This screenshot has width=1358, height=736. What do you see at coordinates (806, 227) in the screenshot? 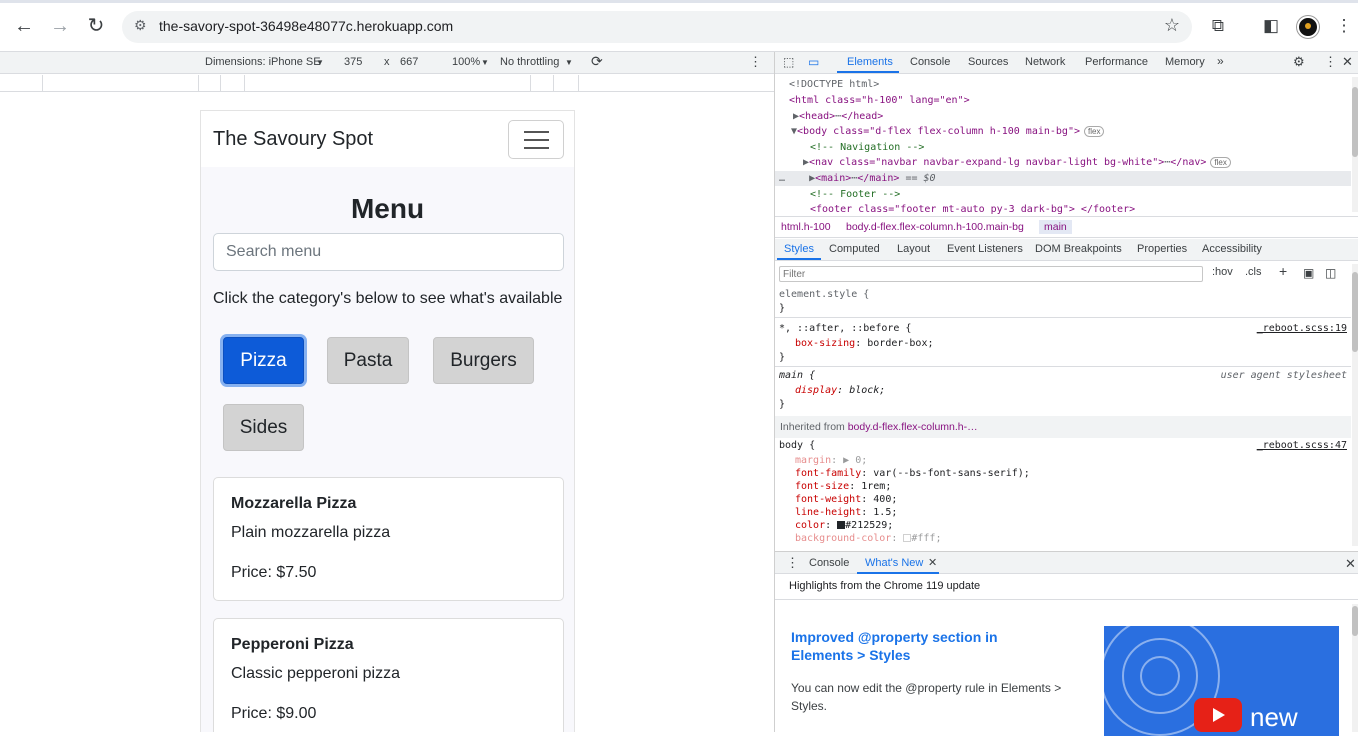
I see `breadcrumb-html: html.h-100` at bounding box center [806, 227].